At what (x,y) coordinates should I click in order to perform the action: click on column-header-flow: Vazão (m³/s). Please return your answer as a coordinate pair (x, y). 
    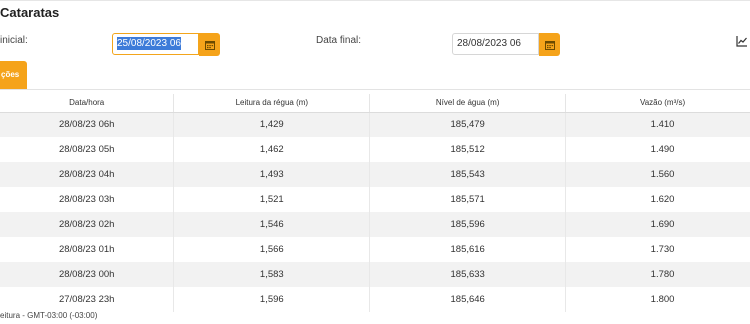
    Looking at the image, I should click on (657, 103).